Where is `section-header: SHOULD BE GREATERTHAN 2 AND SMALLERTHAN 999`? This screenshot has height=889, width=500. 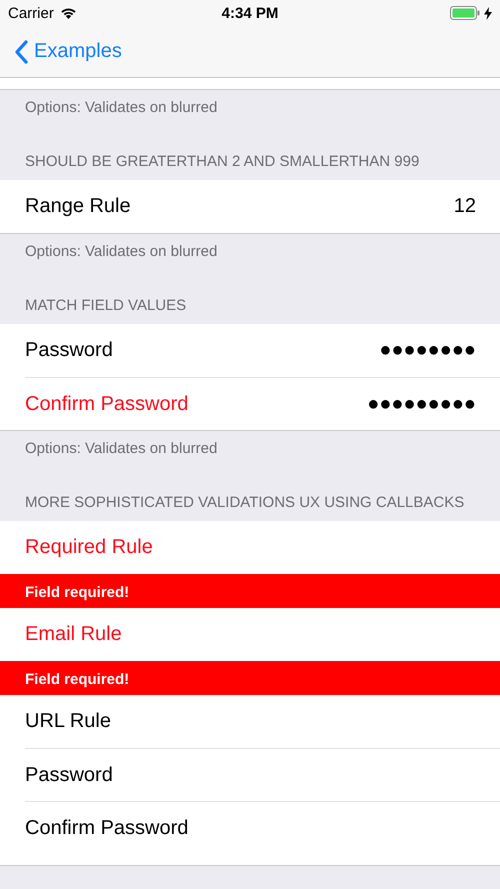
section-header: SHOULD BE GREATERTHAN 2 AND SMALLERTHAN 999 is located at coordinates (222, 162).